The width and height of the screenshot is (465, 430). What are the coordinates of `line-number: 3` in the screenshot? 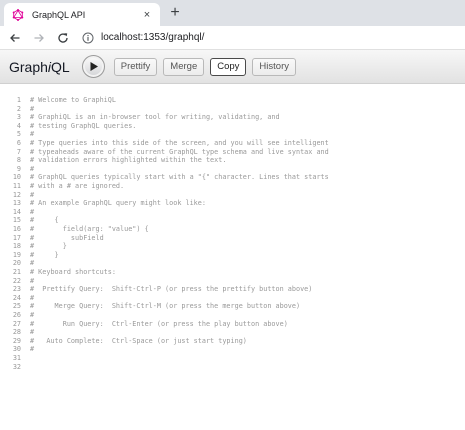 It's located at (18, 117).